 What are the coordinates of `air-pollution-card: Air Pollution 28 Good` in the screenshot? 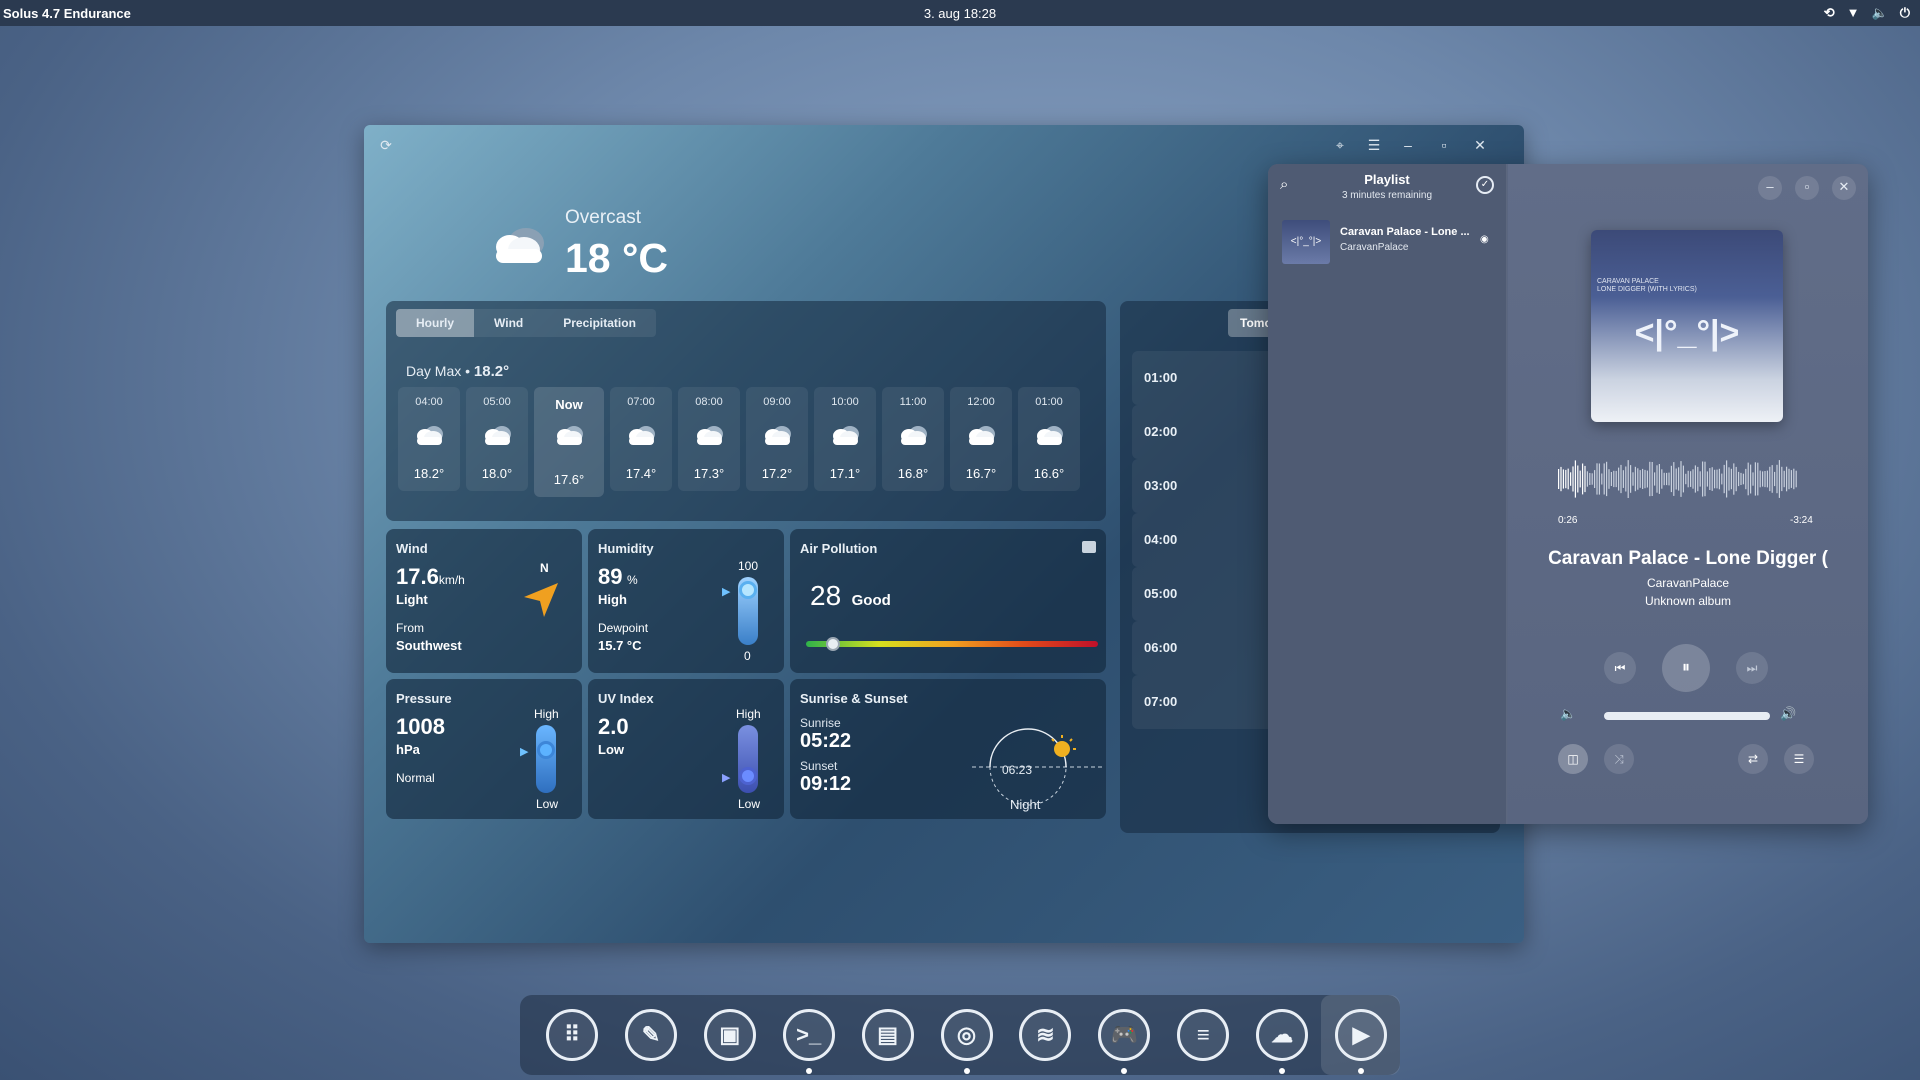 It's located at (948, 601).